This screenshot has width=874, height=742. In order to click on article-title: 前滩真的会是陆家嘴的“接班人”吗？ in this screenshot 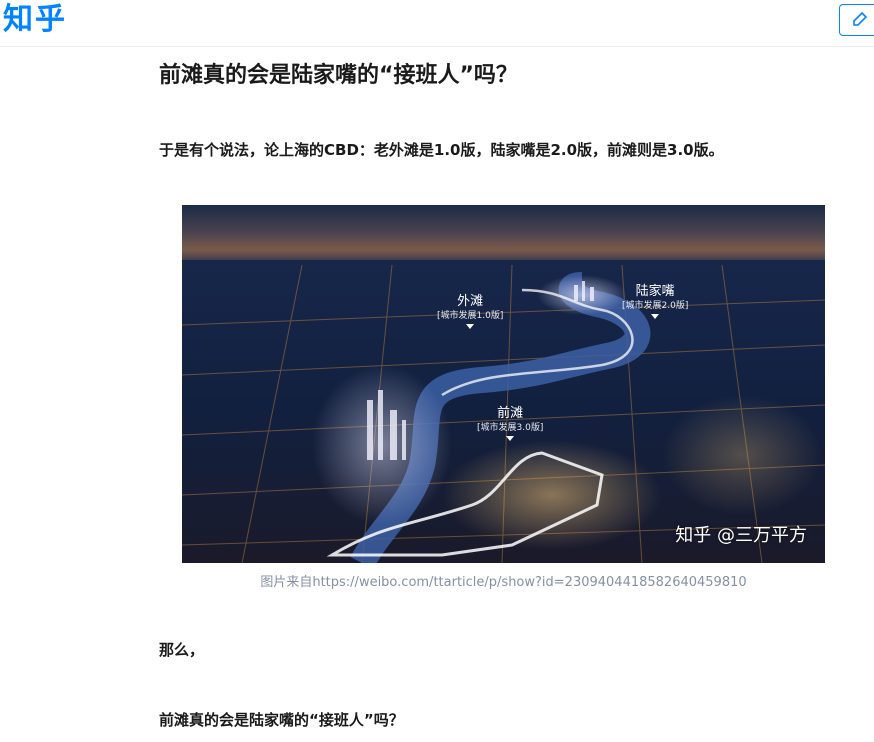, I will do `click(338, 75)`.